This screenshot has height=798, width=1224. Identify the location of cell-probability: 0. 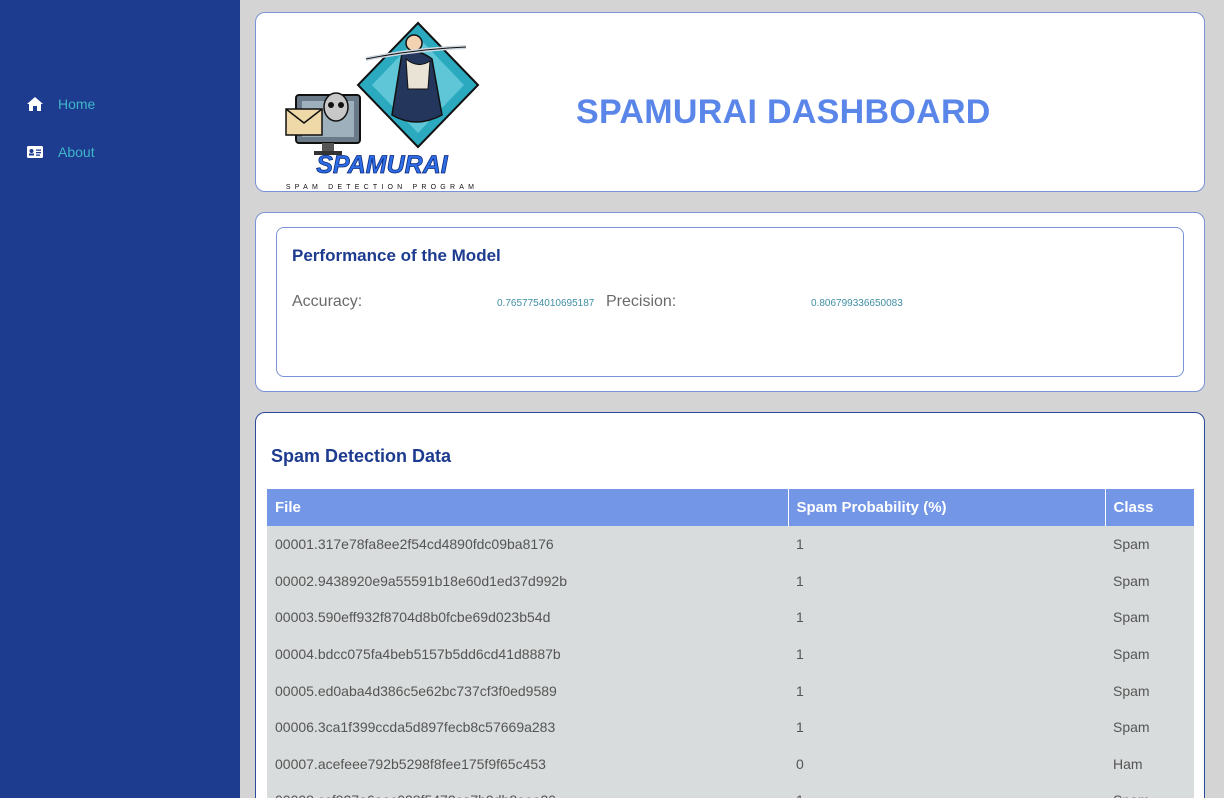
(946, 764).